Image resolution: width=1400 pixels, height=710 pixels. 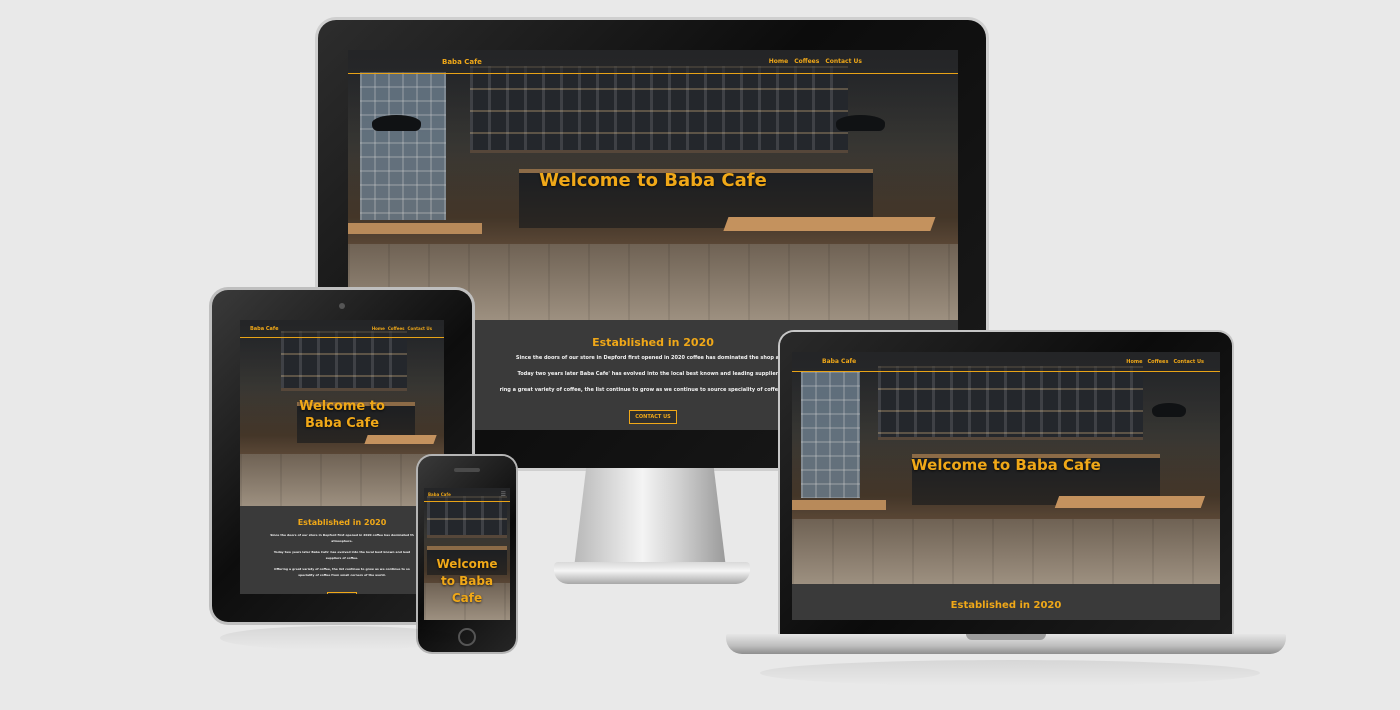 What do you see at coordinates (503, 494) in the screenshot?
I see `hamburger-icon: ☰` at bounding box center [503, 494].